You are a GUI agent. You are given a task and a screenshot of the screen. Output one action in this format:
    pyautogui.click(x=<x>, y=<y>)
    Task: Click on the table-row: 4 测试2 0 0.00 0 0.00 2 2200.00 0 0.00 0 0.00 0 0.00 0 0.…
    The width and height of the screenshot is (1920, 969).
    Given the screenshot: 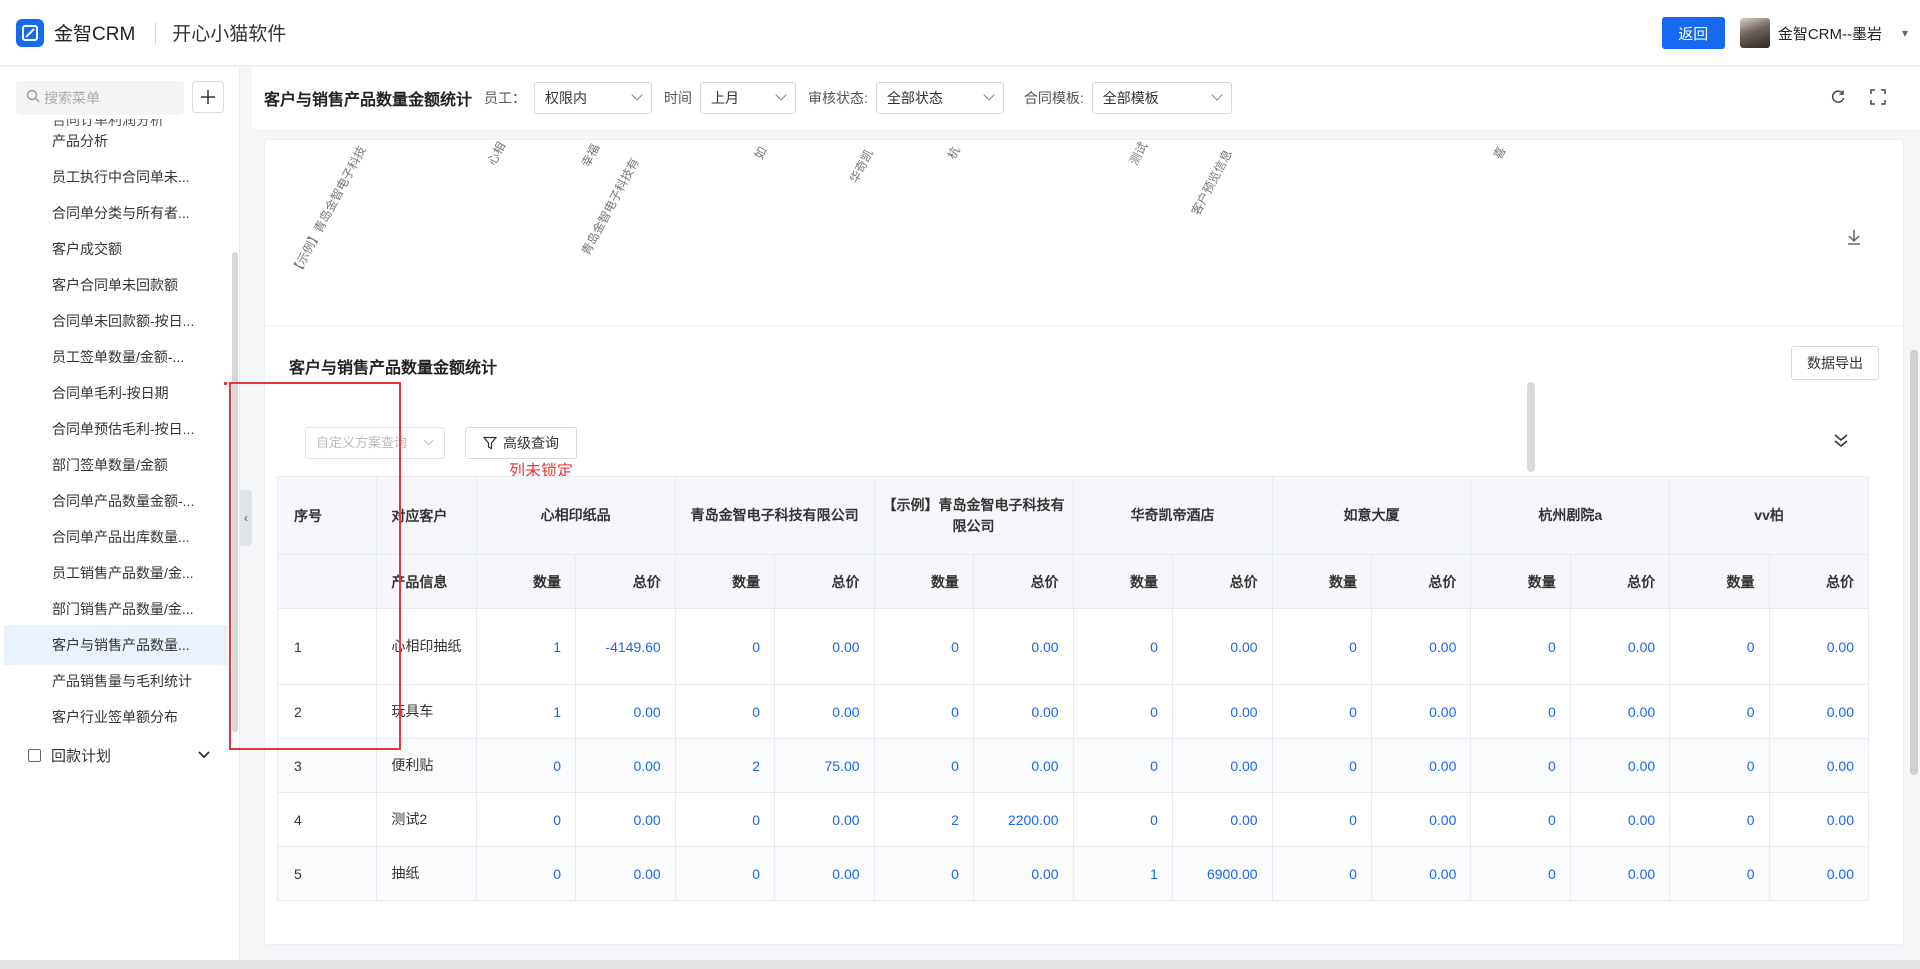 What is the action you would take?
    pyautogui.click(x=1073, y=819)
    